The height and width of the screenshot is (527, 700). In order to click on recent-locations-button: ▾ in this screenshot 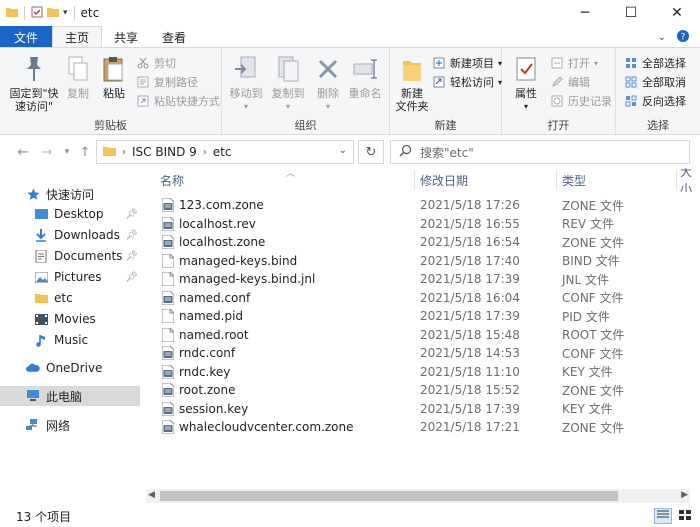, I will do `click(67, 152)`.